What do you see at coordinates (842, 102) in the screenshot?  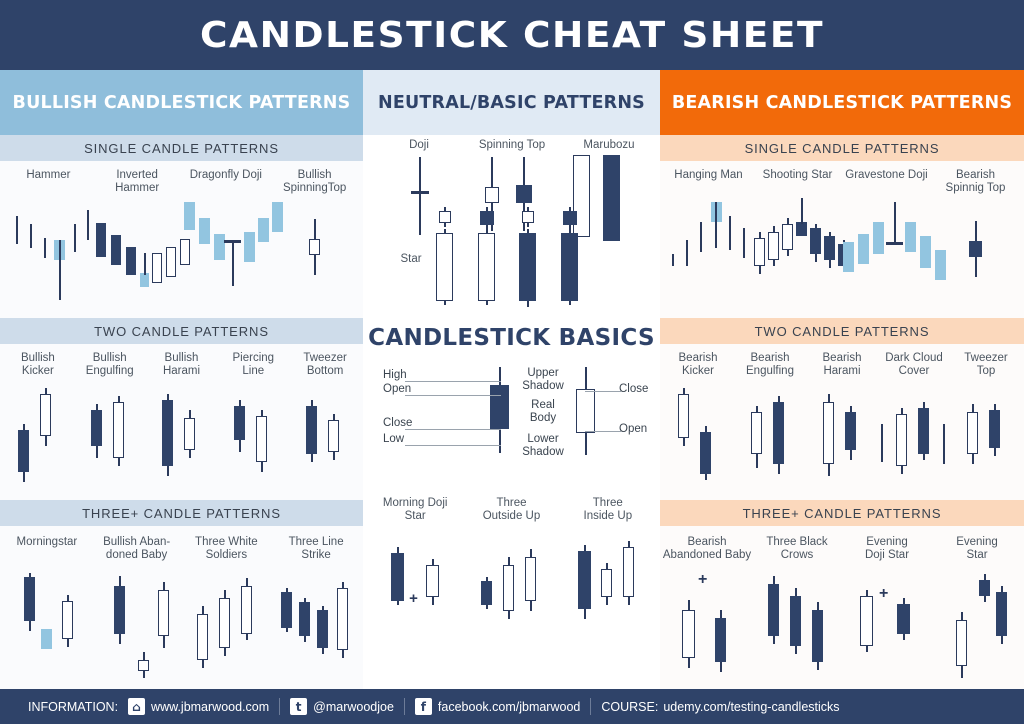 I see `column-header-bearish: BEARISH CANDLESTICK PATTERNS` at bounding box center [842, 102].